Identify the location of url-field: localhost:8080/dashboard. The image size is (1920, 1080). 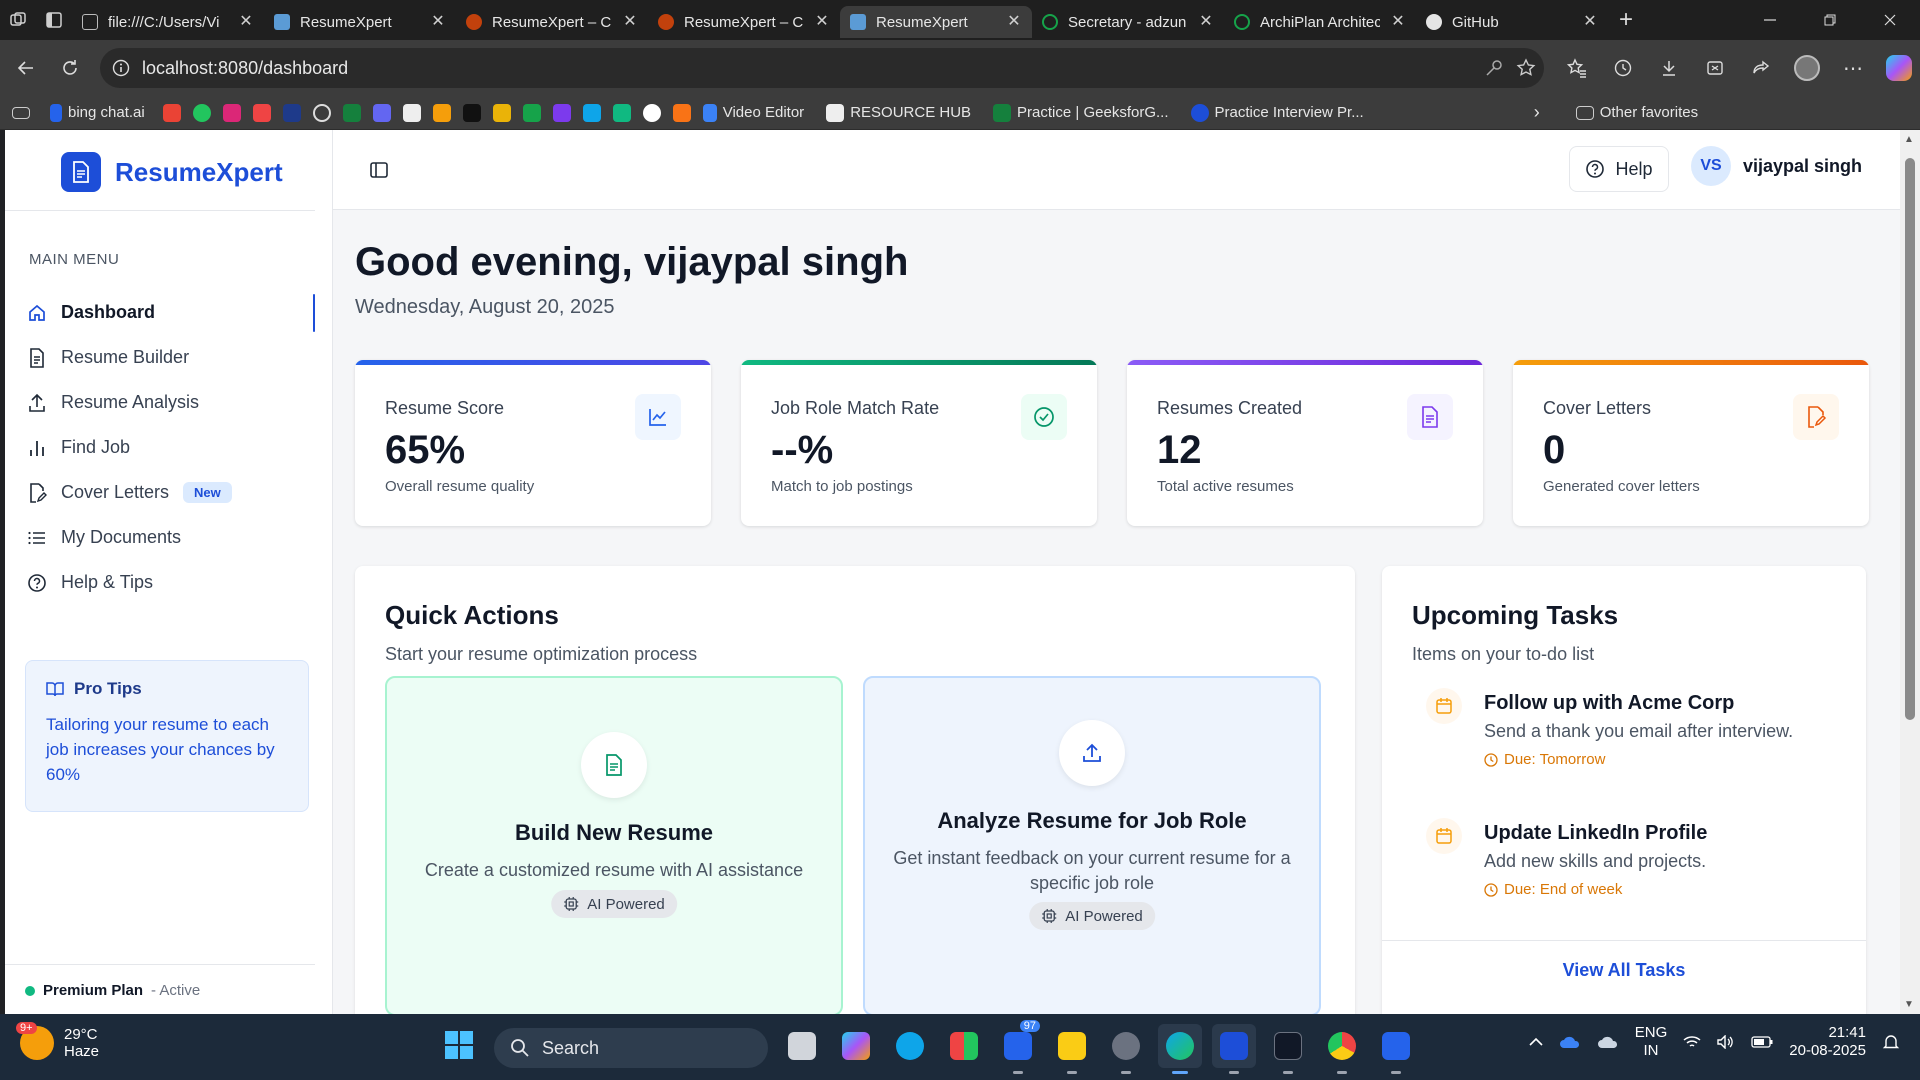
(822, 68).